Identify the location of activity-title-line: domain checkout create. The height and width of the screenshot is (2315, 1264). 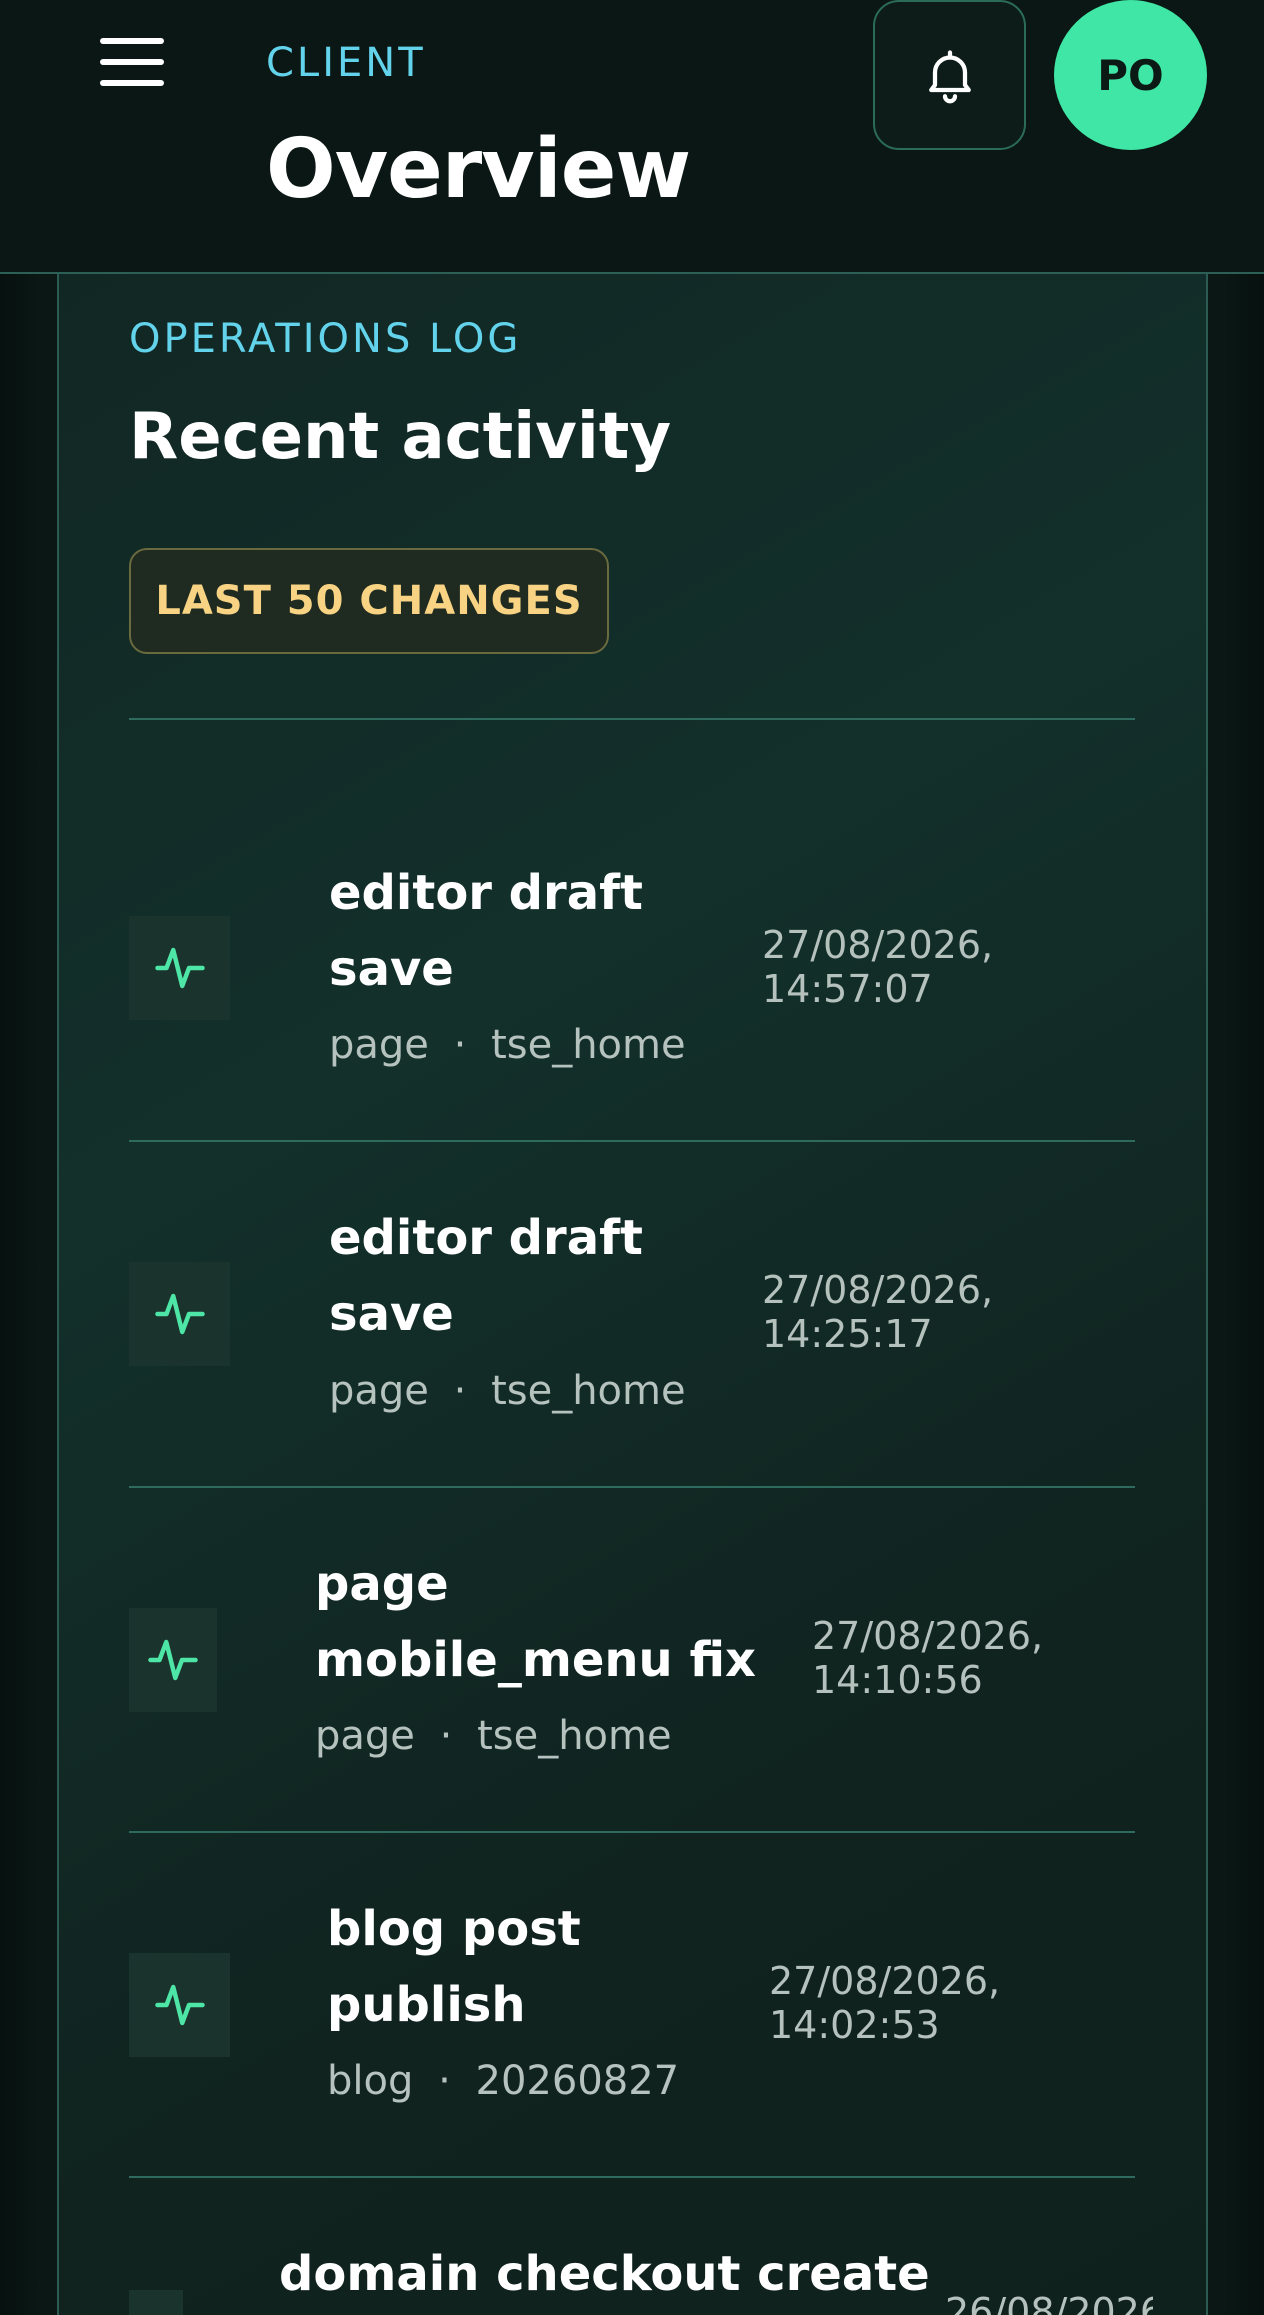
(604, 2274).